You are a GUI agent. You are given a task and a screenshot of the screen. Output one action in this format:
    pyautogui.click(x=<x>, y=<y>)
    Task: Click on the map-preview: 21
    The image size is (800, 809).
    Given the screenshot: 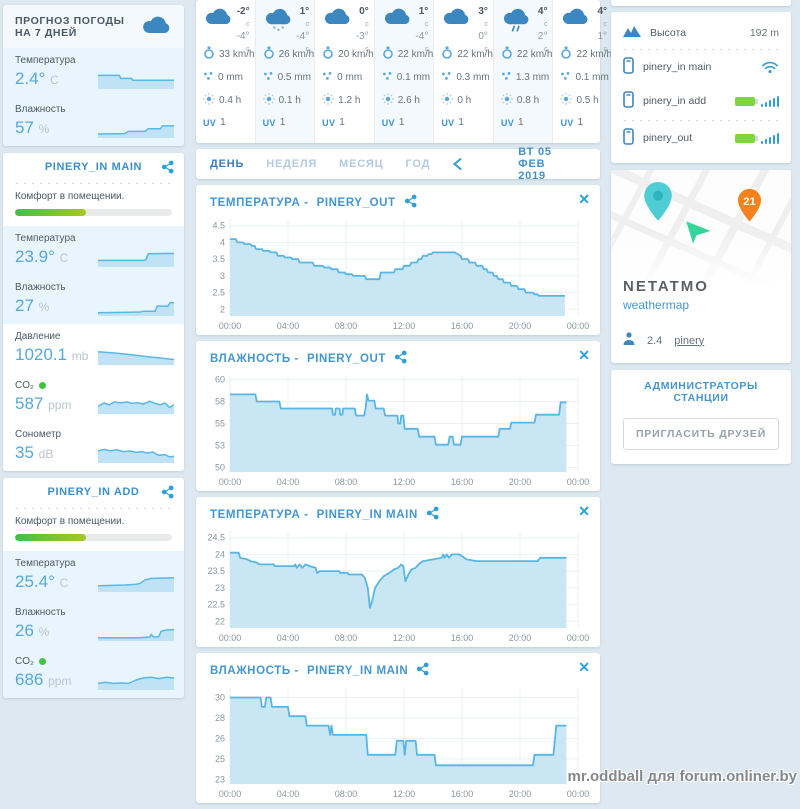 What is the action you would take?
    pyautogui.click(x=701, y=229)
    